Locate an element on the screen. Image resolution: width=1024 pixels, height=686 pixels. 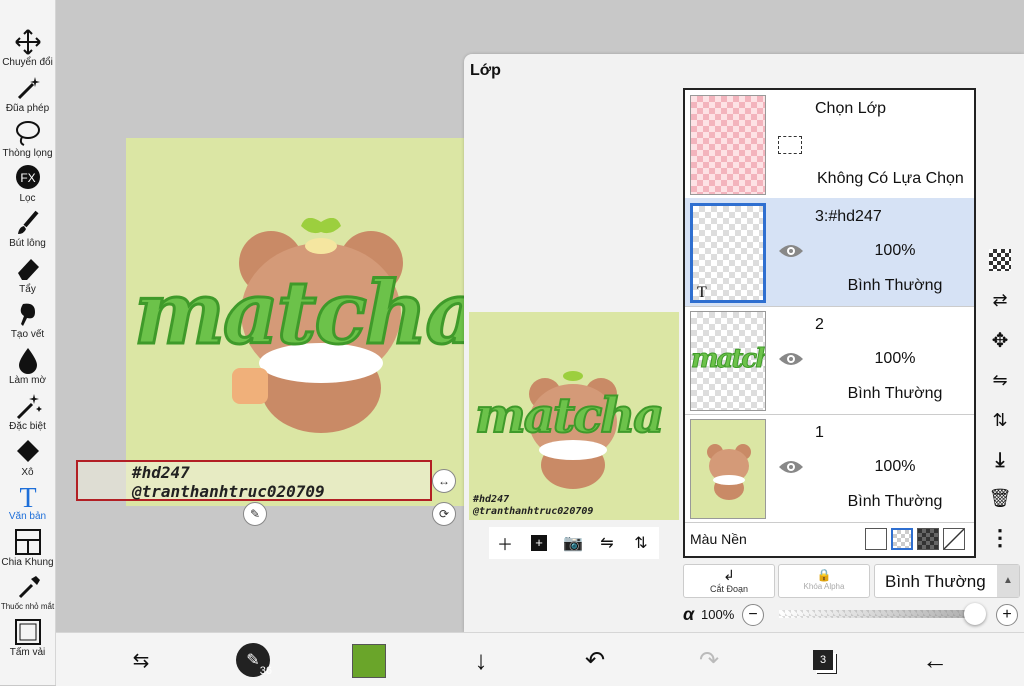
blend-mode-value: Bình Thường is located at coordinates (935, 581).